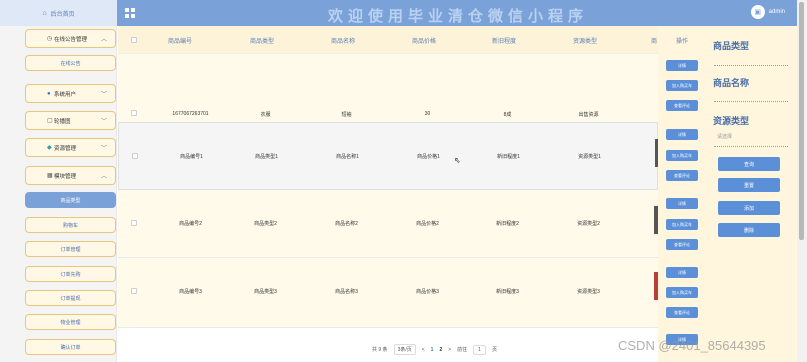 This screenshot has height=362, width=807. What do you see at coordinates (757, 12) in the screenshot?
I see `avatar-icon: ▣` at bounding box center [757, 12].